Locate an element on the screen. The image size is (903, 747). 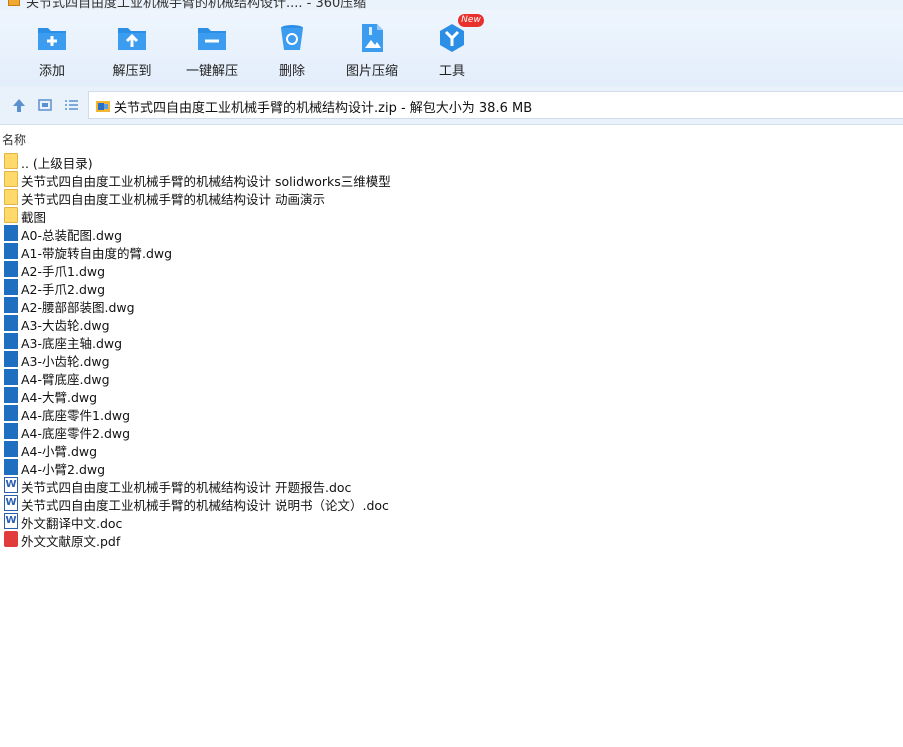
add-label: 添加 is located at coordinates (51, 71).